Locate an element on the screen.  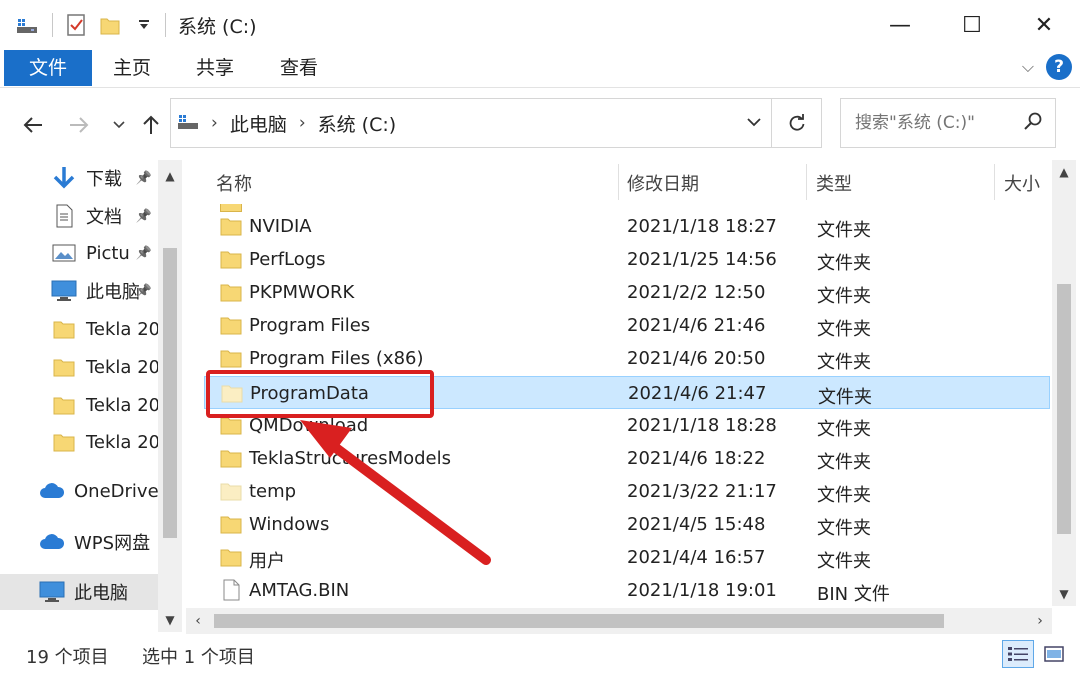
large-icons-view-icon is located at coordinates (1054, 654).